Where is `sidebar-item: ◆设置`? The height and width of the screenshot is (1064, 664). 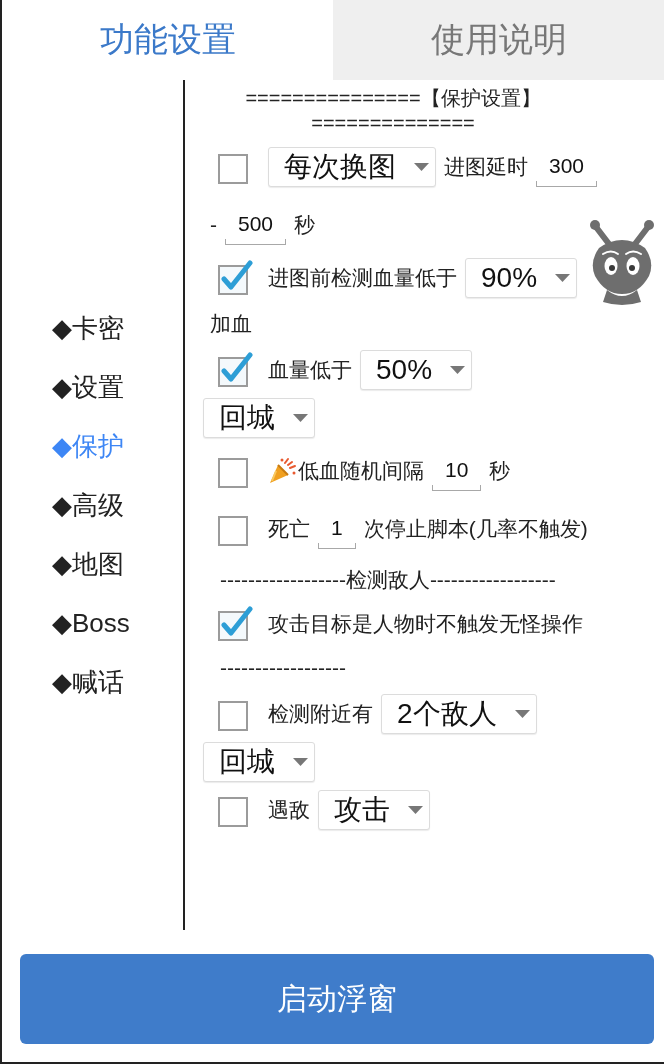 sidebar-item: ◆设置 is located at coordinates (88, 387).